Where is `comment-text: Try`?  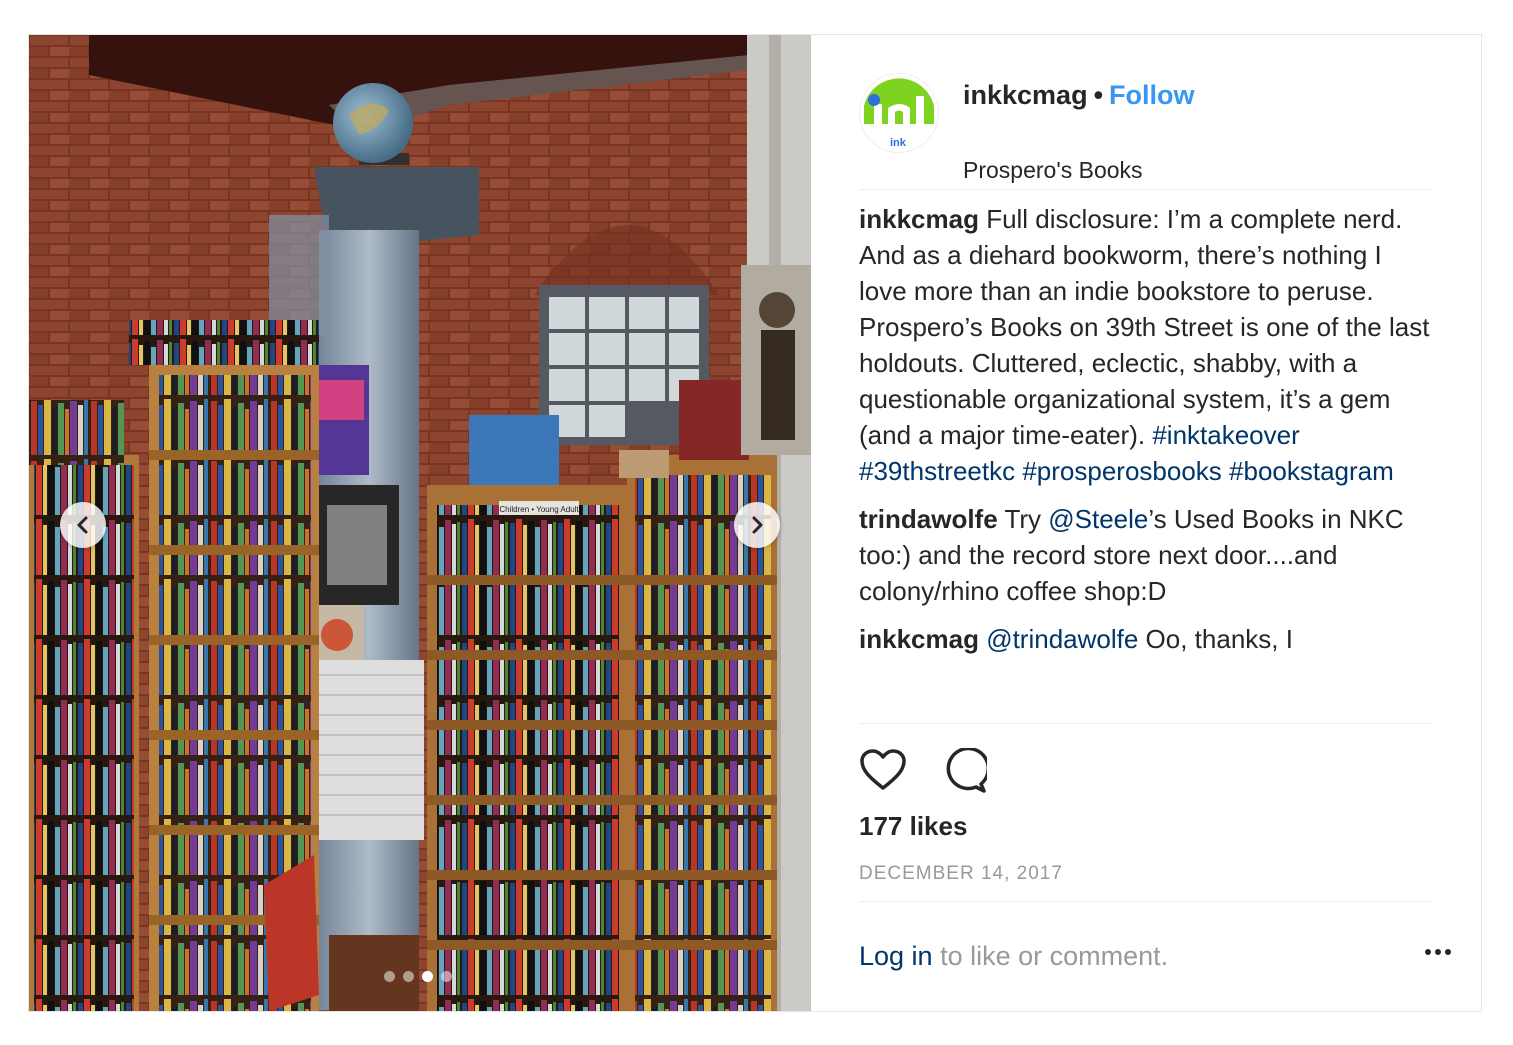 comment-text: Try is located at coordinates (1026, 519).